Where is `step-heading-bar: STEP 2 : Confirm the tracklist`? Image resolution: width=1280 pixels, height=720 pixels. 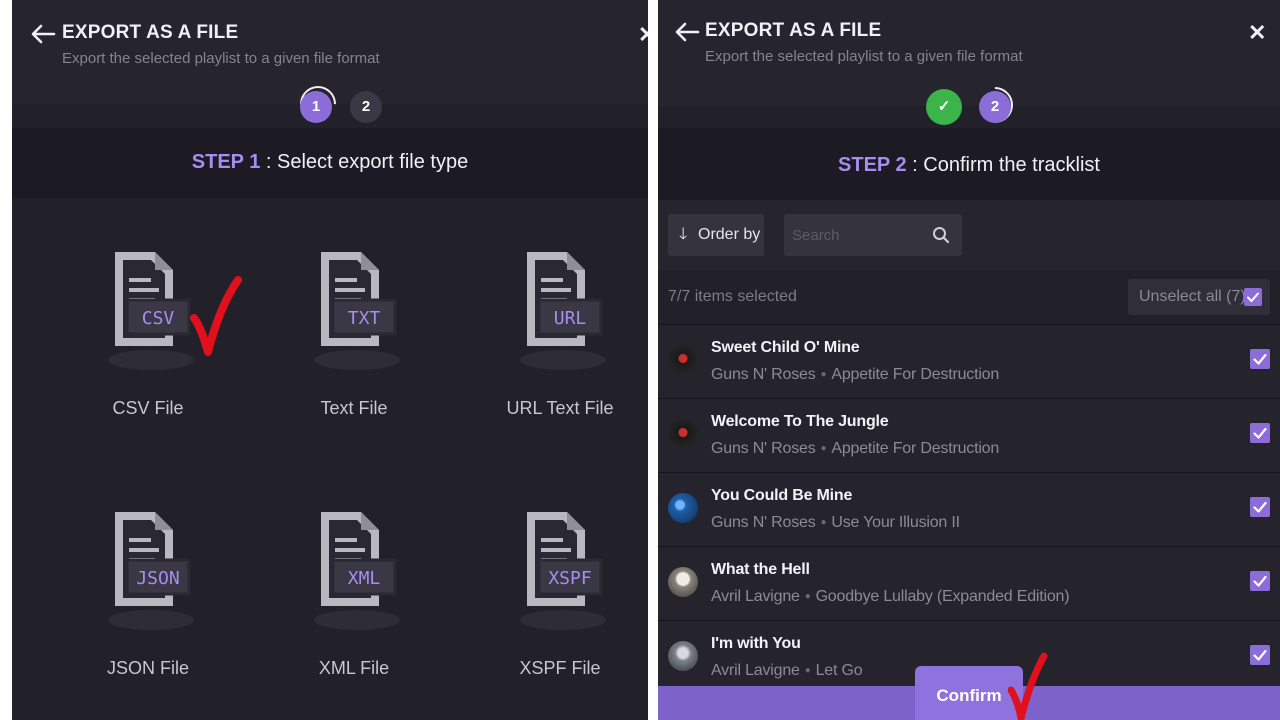 step-heading-bar: STEP 2 : Confirm the tracklist is located at coordinates (969, 164).